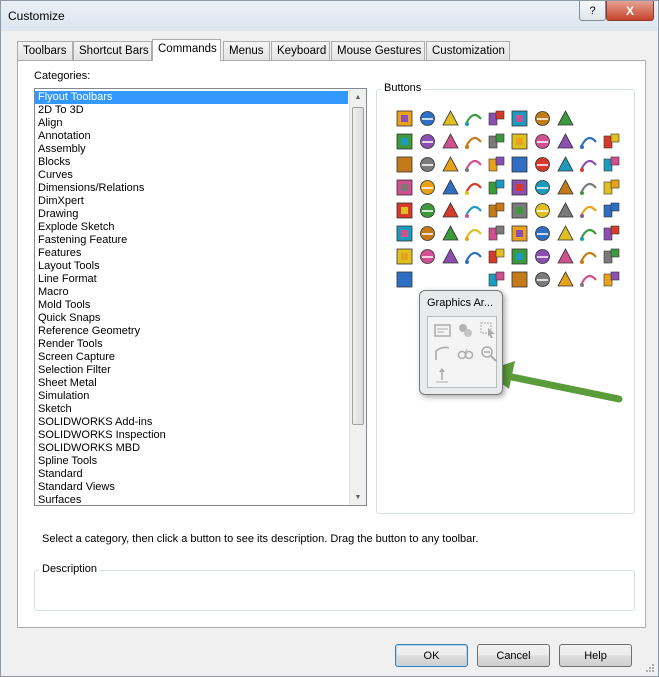  I want to click on cursor-select-icon, so click(488, 330).